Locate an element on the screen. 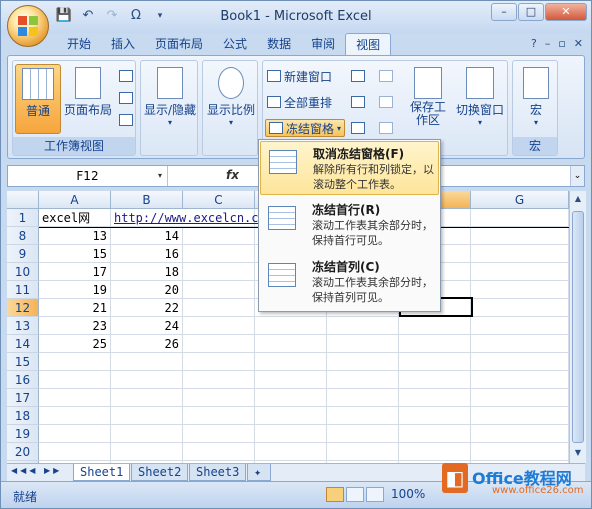 The image size is (592, 509). cell-a: 13 is located at coordinates (75, 236).